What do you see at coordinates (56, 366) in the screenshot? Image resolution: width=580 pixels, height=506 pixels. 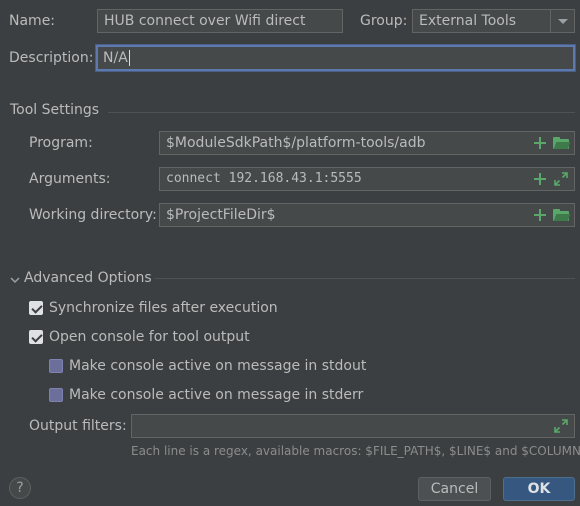 I see `console-stdout-checkbox` at bounding box center [56, 366].